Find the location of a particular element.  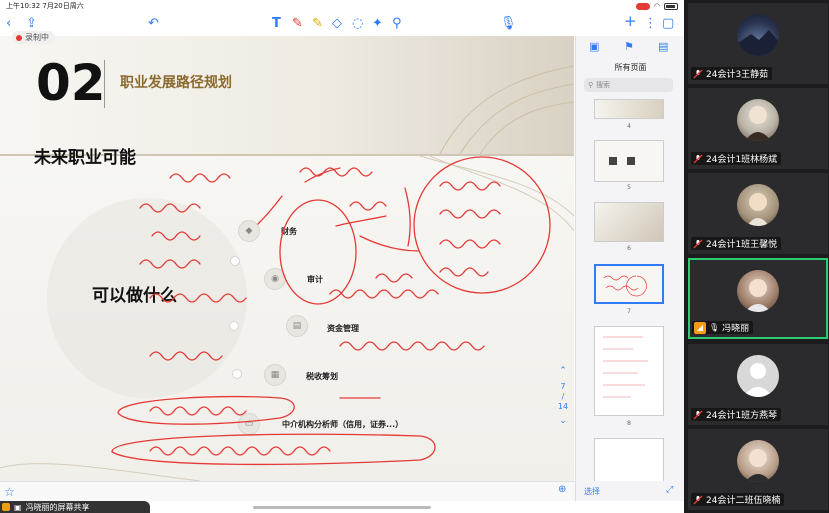

link-icon: ⚲ is located at coordinates (397, 23).